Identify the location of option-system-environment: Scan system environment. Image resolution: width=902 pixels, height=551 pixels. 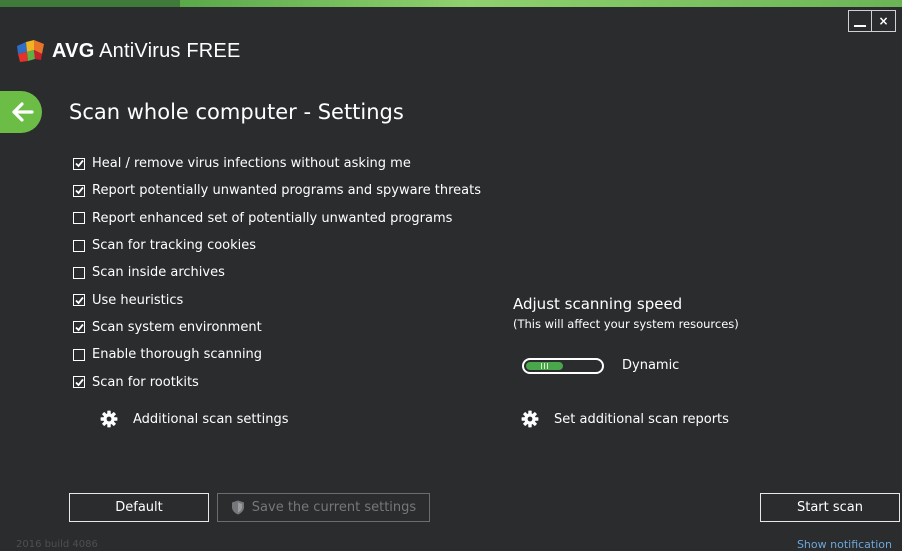
(277, 327).